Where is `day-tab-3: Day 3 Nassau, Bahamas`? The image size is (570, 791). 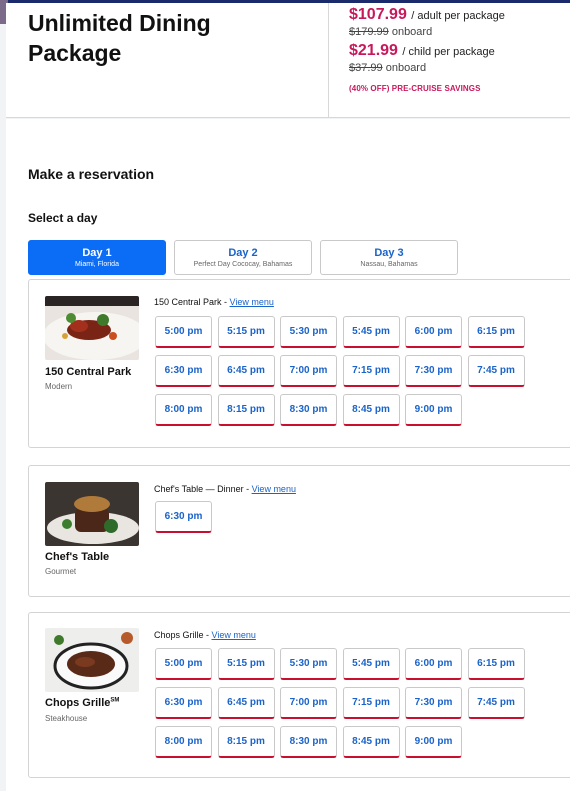
day-tab-3: Day 3 Nassau, Bahamas is located at coordinates (389, 257).